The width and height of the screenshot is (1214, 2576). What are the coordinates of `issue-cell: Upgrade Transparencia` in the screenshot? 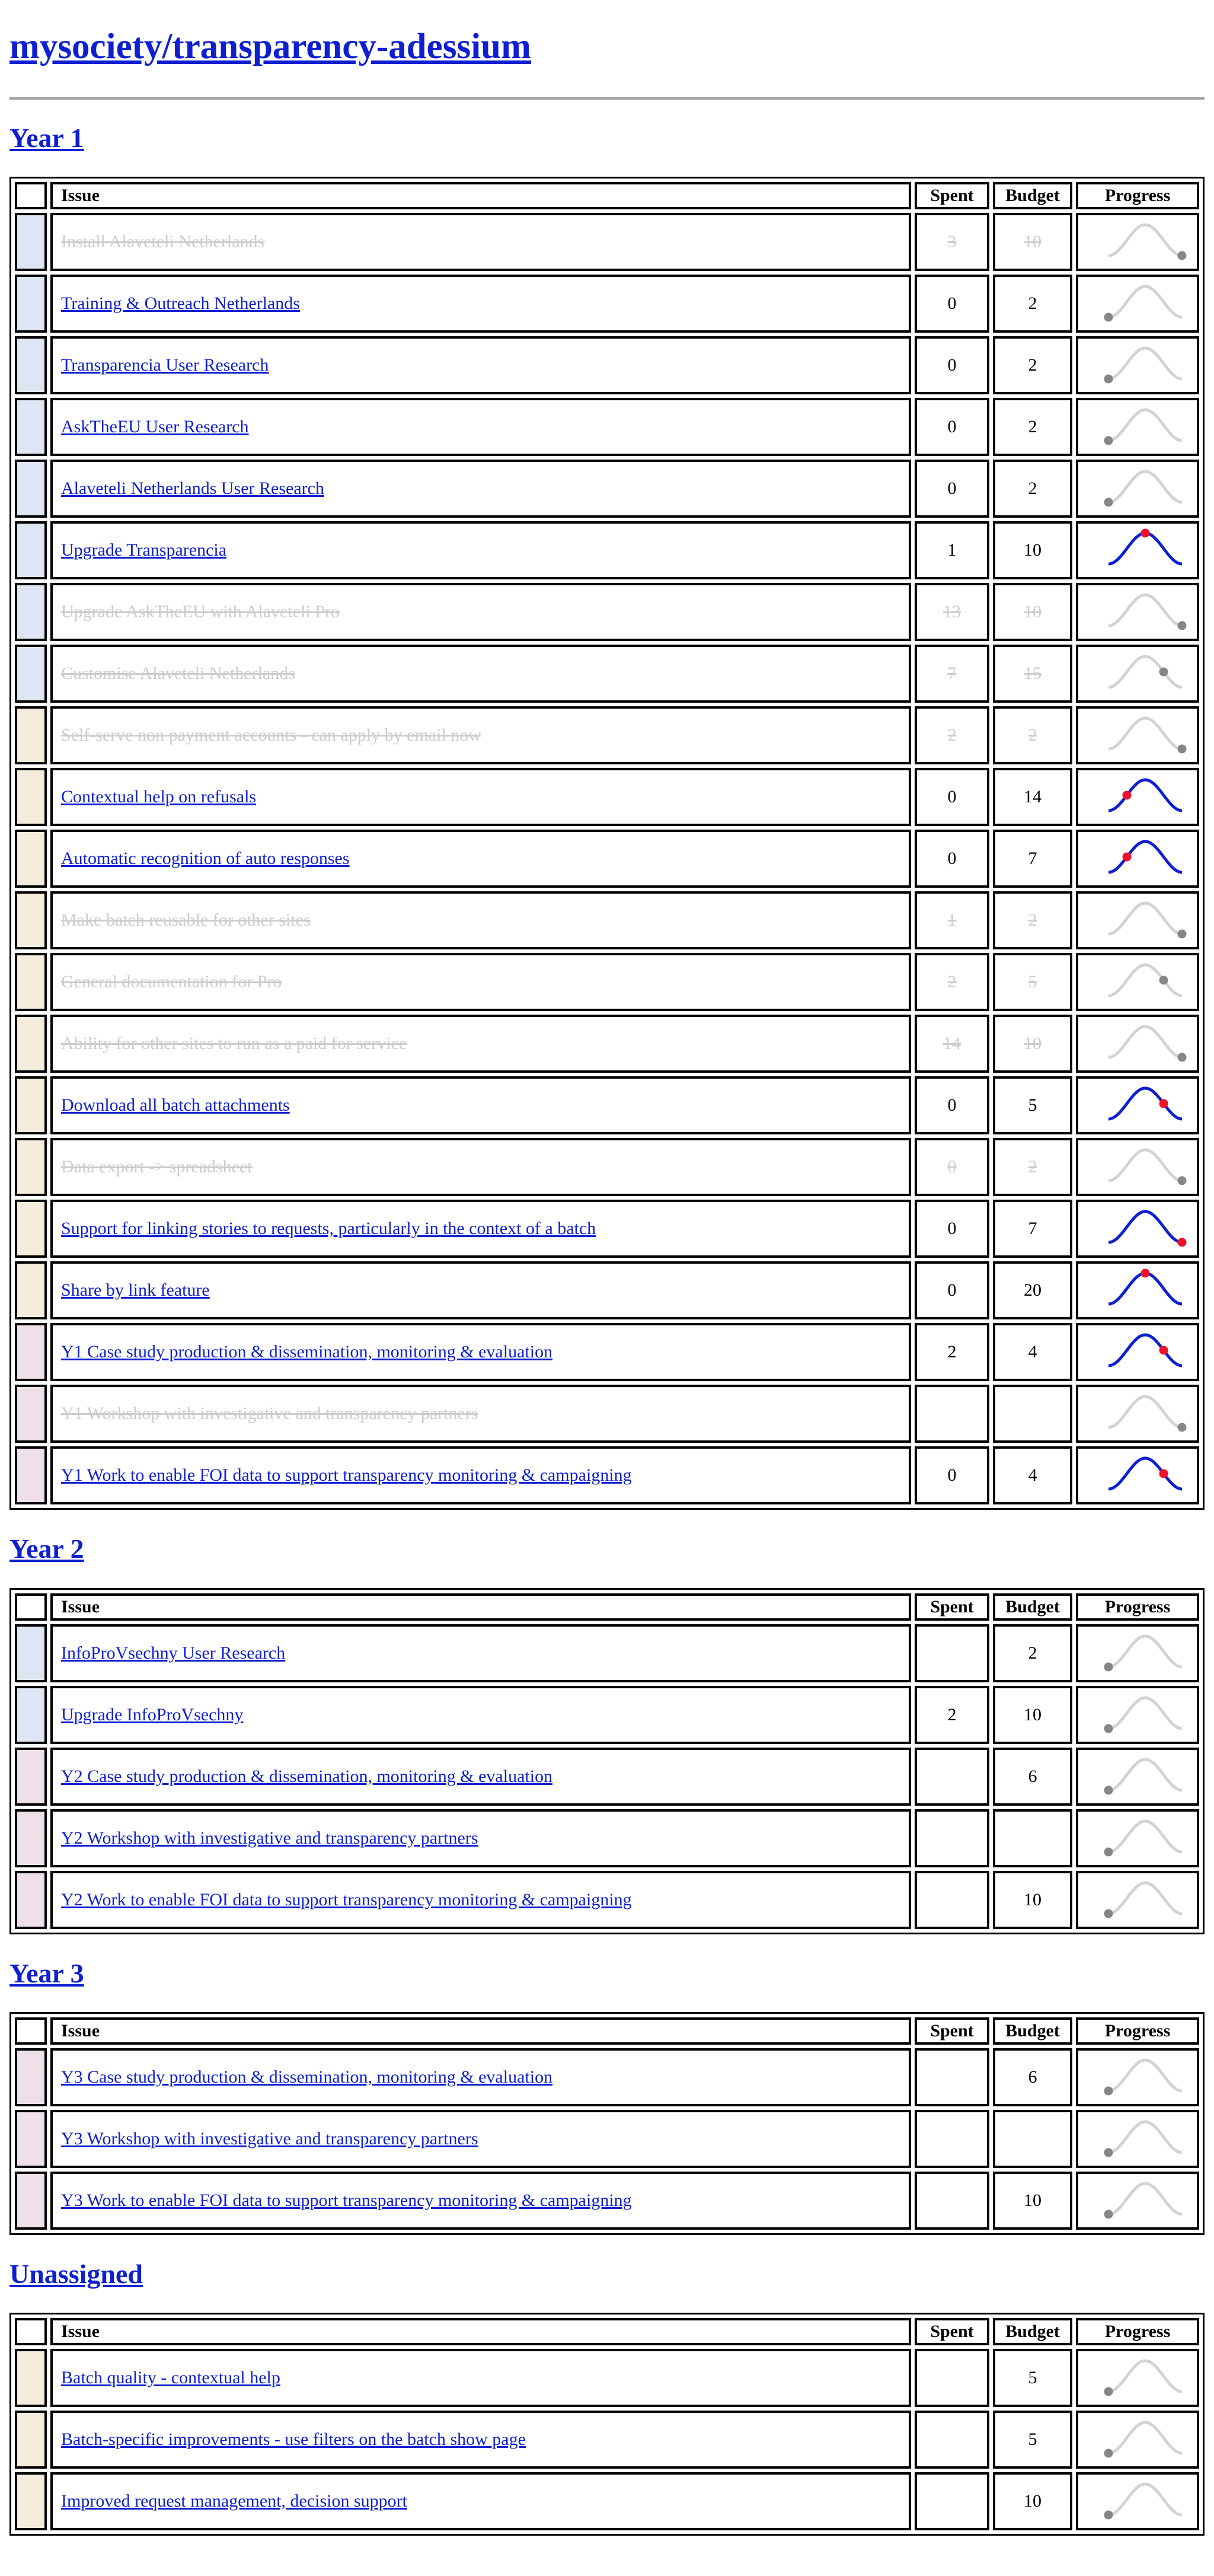 It's located at (480, 550).